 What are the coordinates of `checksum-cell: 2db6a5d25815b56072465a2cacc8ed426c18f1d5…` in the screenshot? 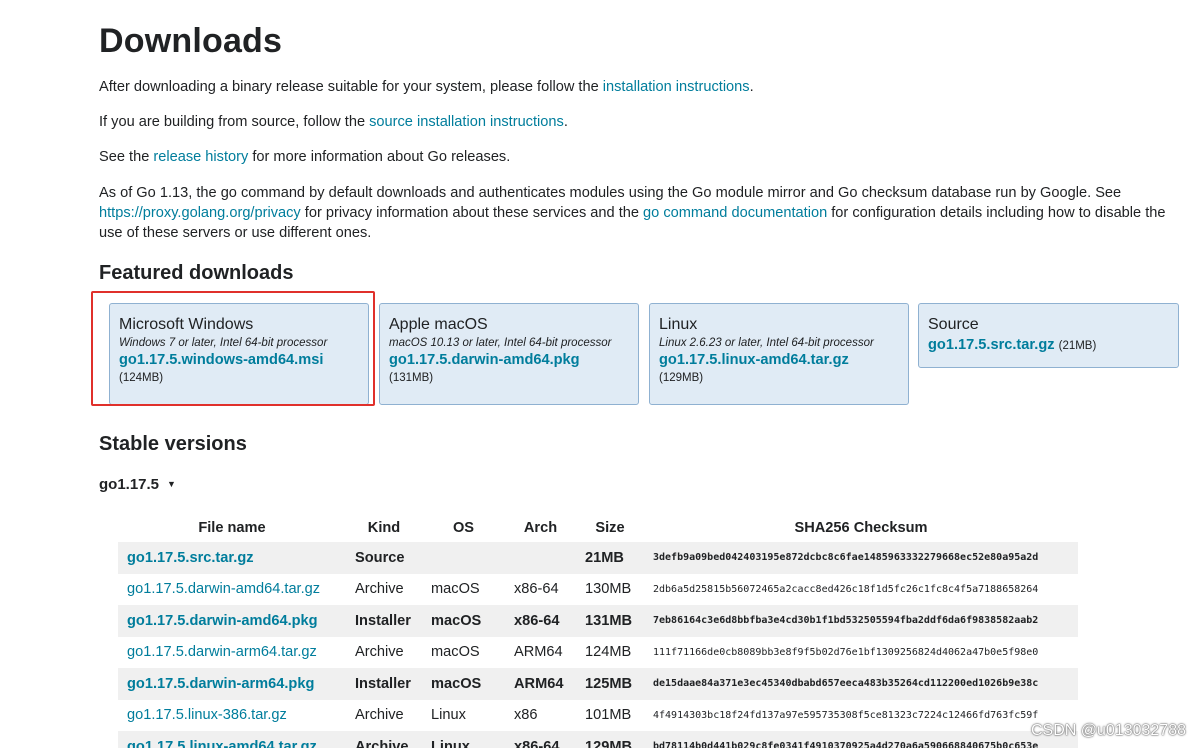 It's located at (846, 589).